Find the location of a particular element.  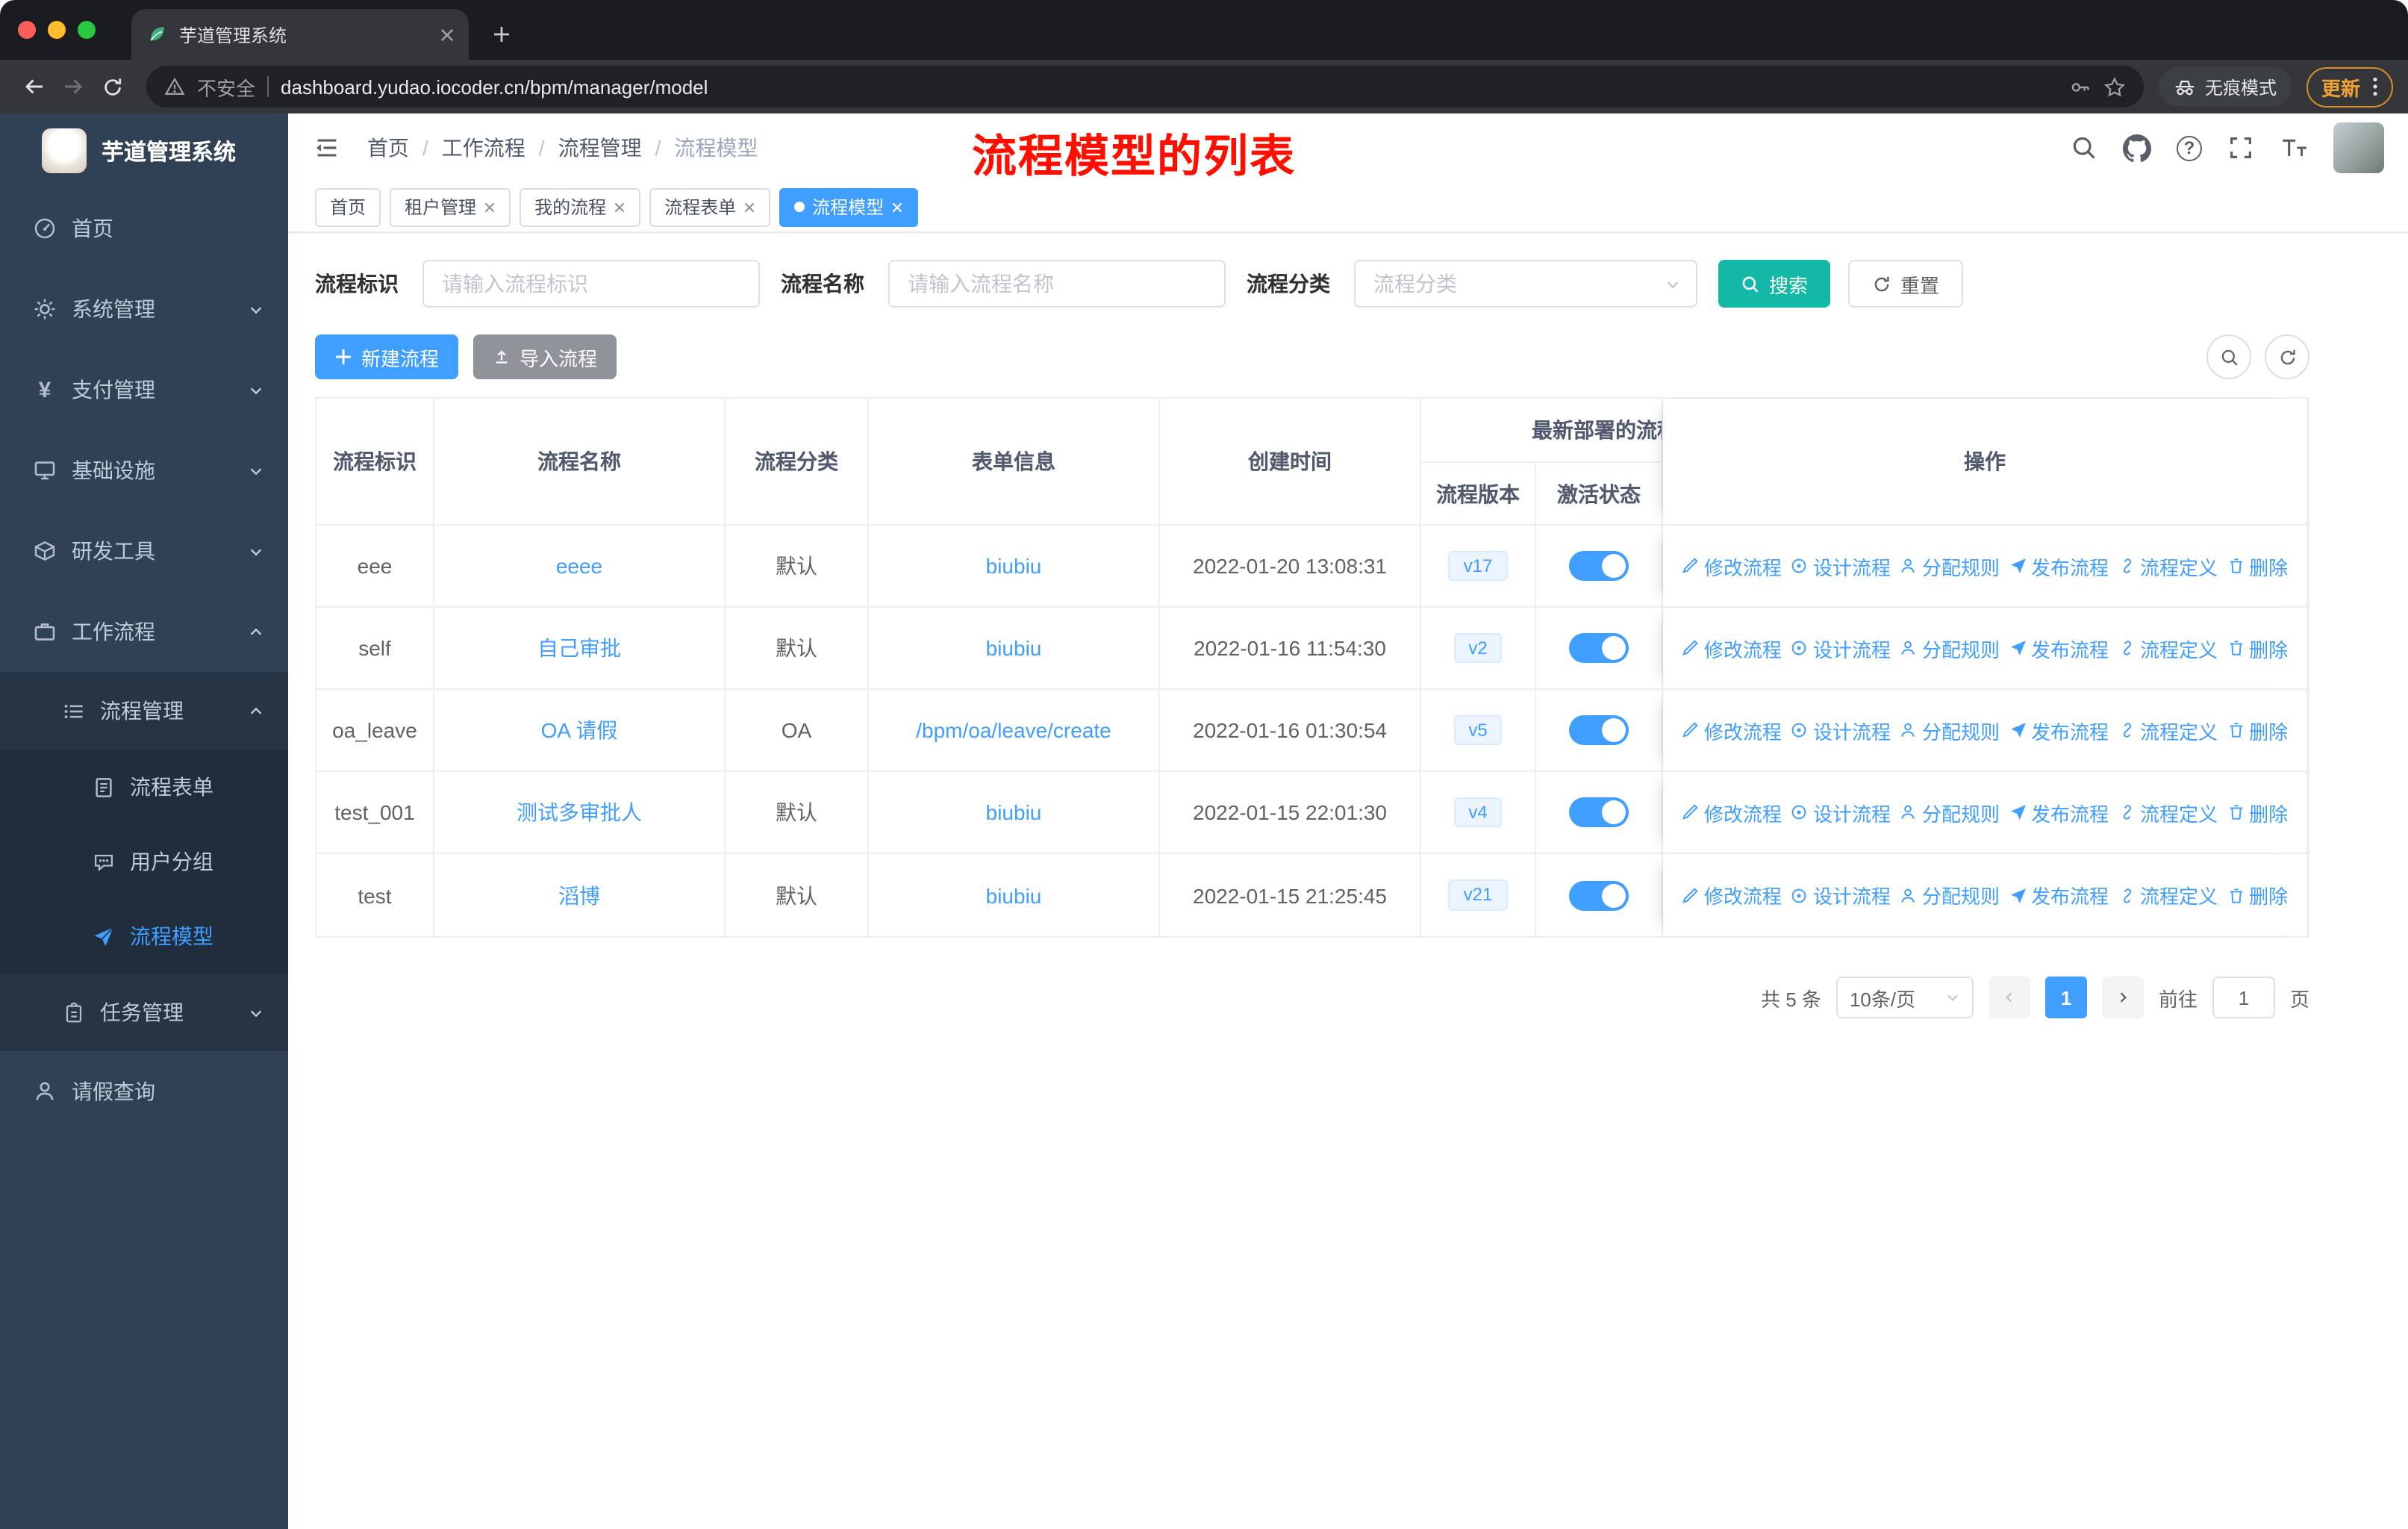

page-number-button: 1 is located at coordinates (2065, 997).